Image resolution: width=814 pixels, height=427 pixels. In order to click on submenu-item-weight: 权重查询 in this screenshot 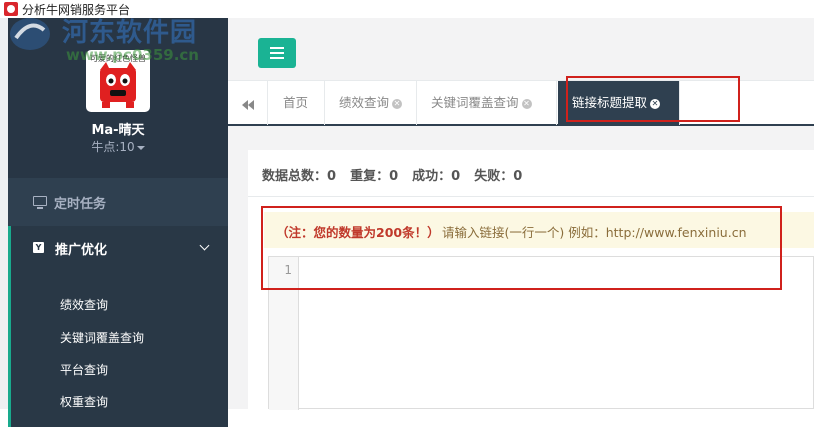, I will do `click(84, 401)`.